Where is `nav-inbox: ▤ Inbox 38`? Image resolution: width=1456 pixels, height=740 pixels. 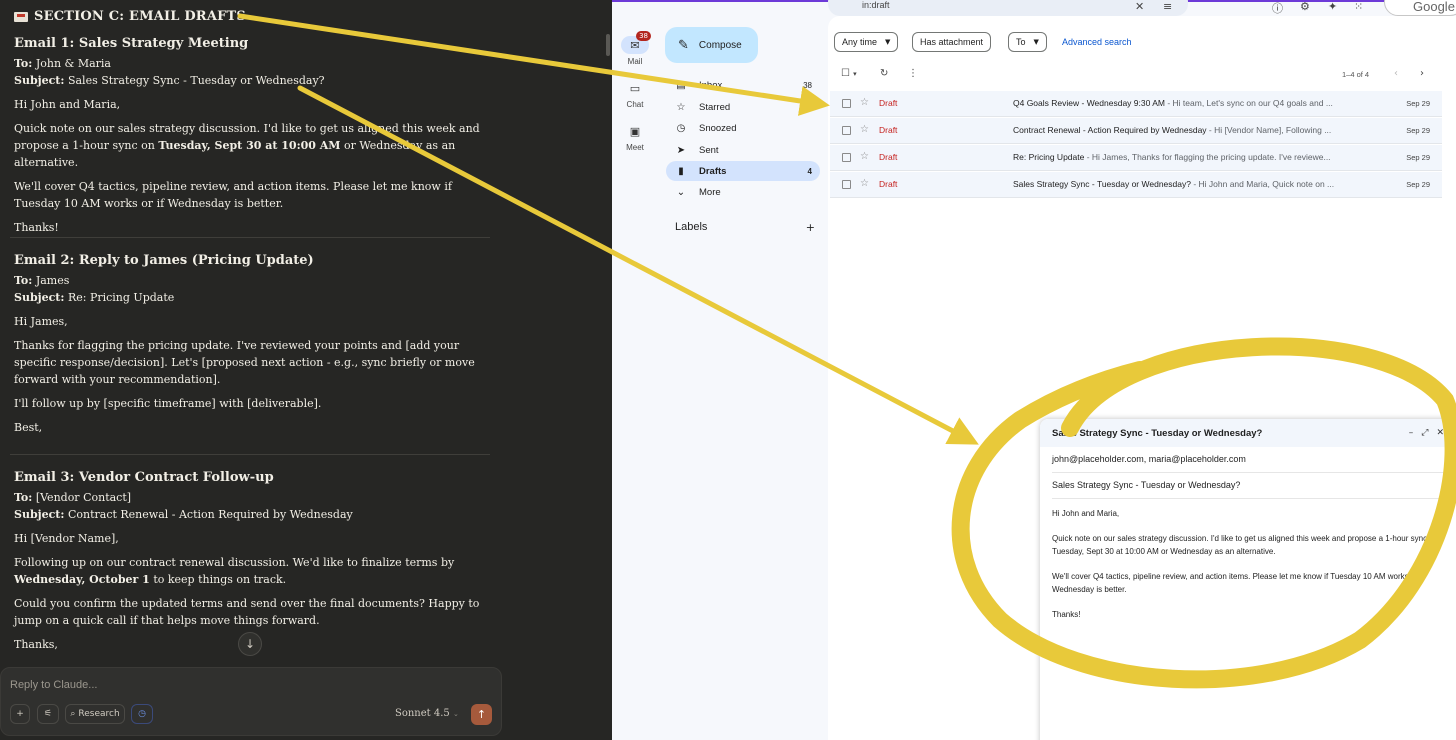 nav-inbox: ▤ Inbox 38 is located at coordinates (743, 85).